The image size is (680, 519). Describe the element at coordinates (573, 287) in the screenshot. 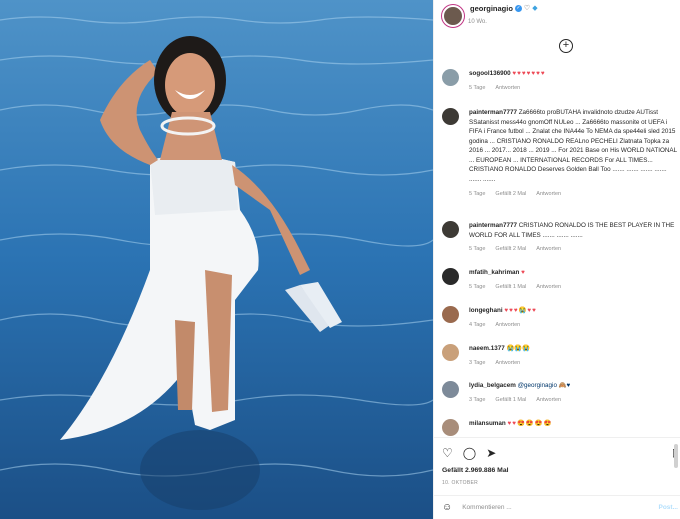

I see `comment-meta: 5 Tage Gefällt 1 Mal Antworten` at that location.